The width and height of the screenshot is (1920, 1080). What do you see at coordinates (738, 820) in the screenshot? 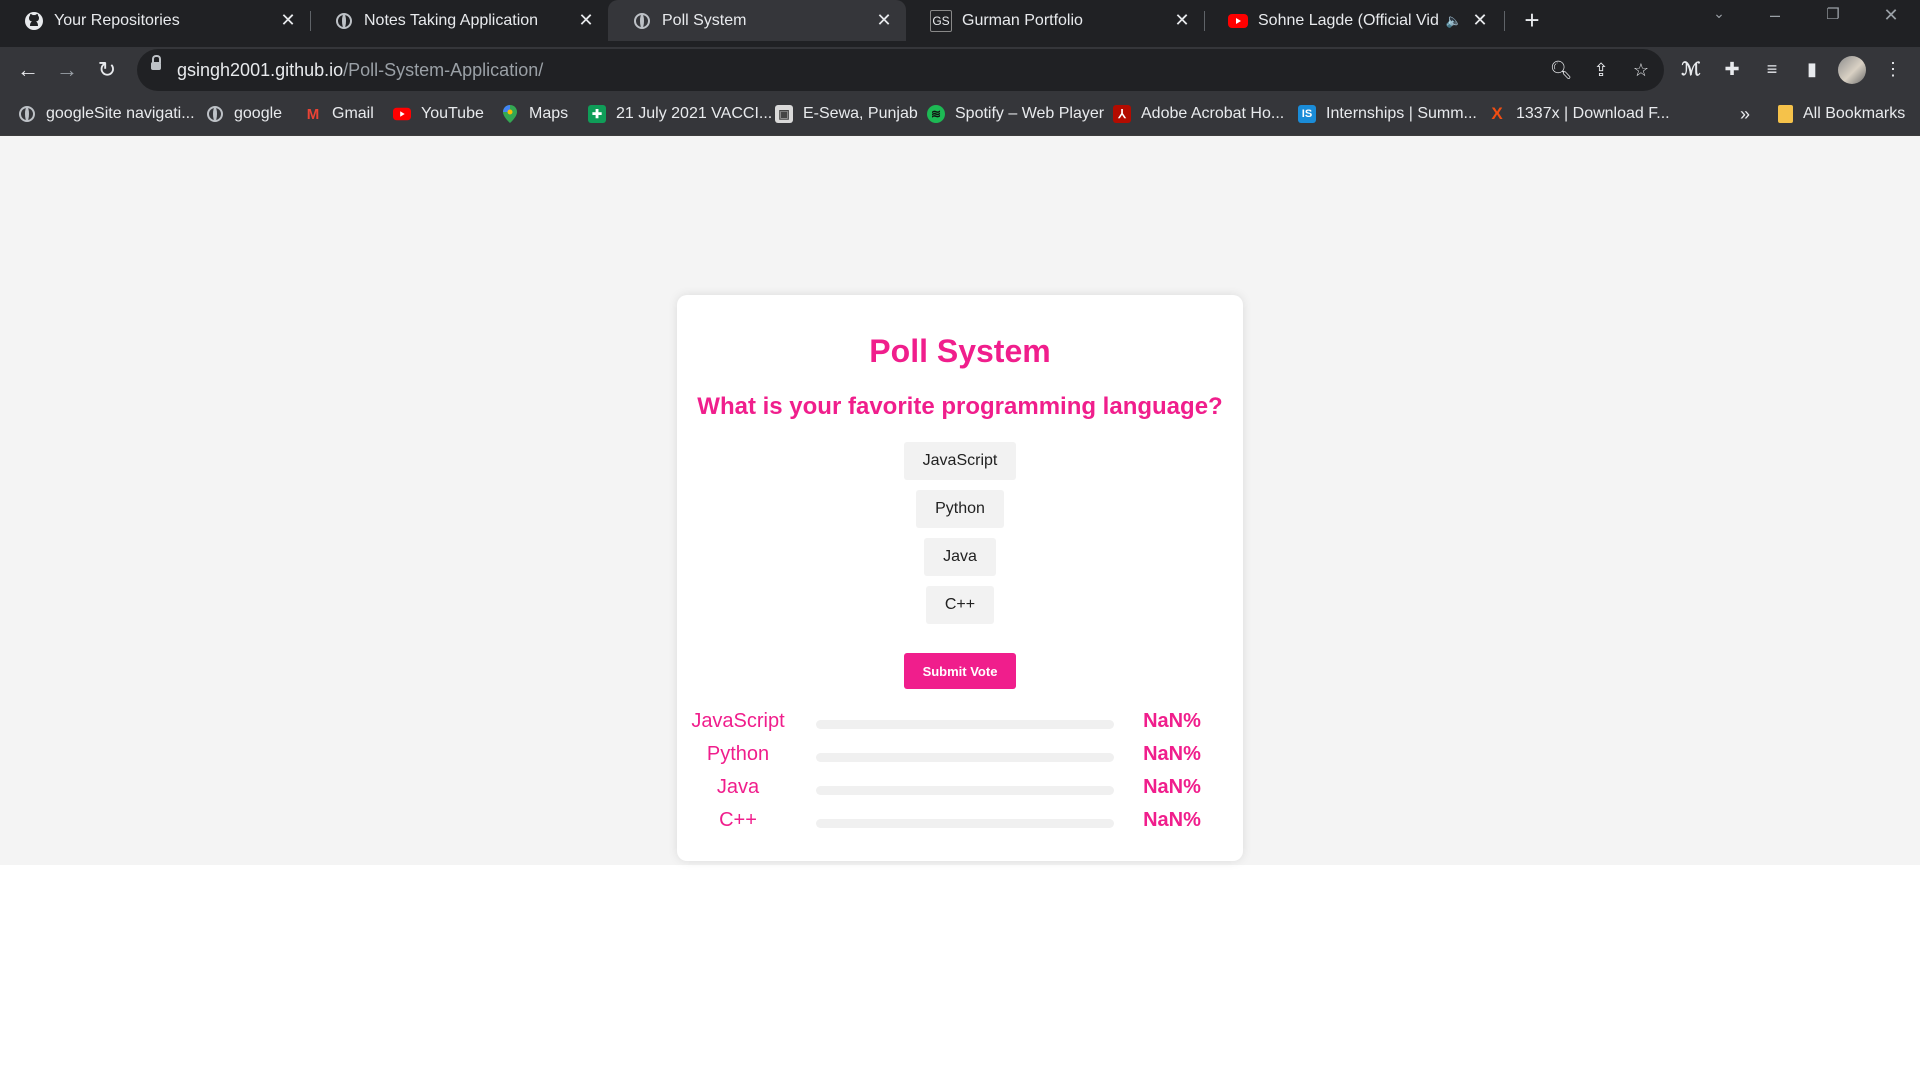
I see `result-label: C++` at bounding box center [738, 820].